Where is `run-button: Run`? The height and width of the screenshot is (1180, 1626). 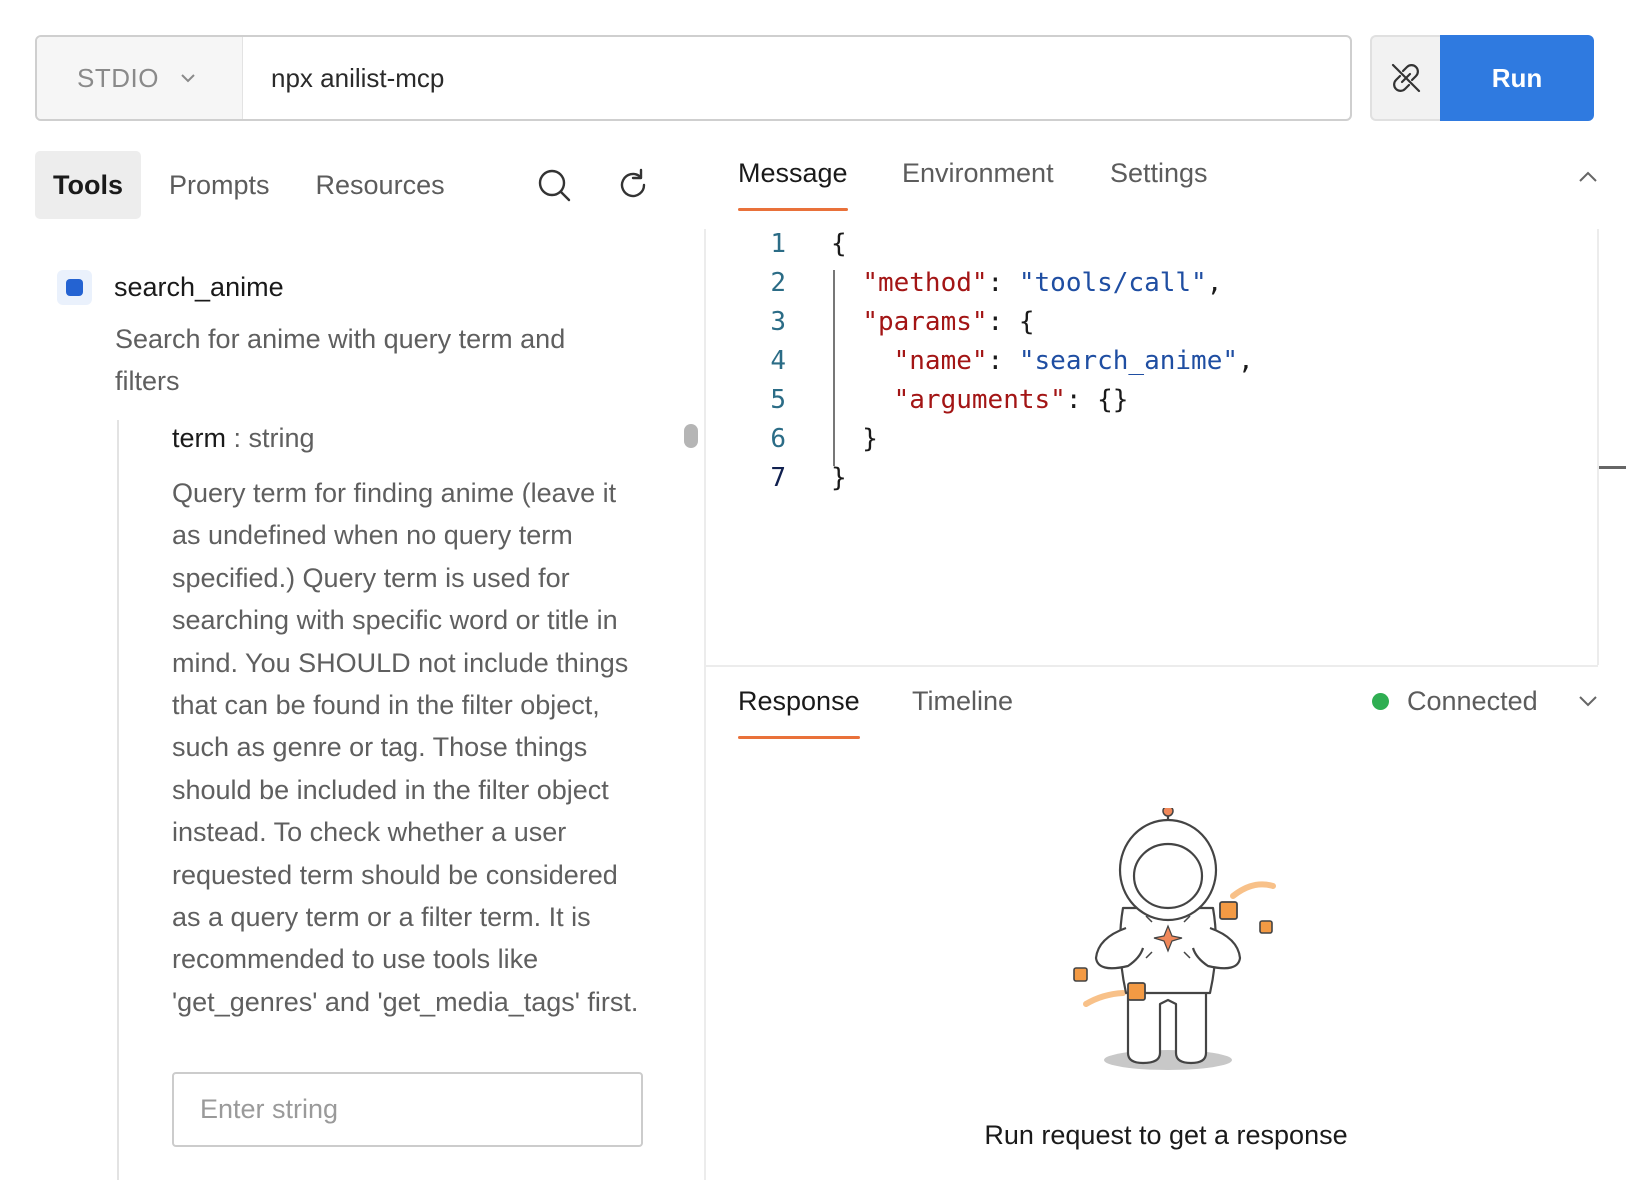 run-button: Run is located at coordinates (1517, 78).